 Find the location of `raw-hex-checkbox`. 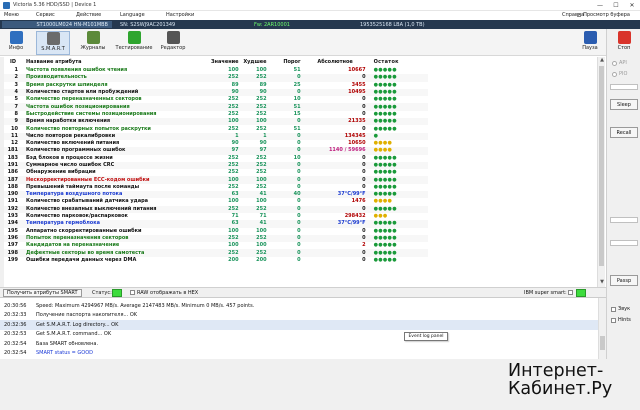

raw-hex-checkbox is located at coordinates (132, 292).